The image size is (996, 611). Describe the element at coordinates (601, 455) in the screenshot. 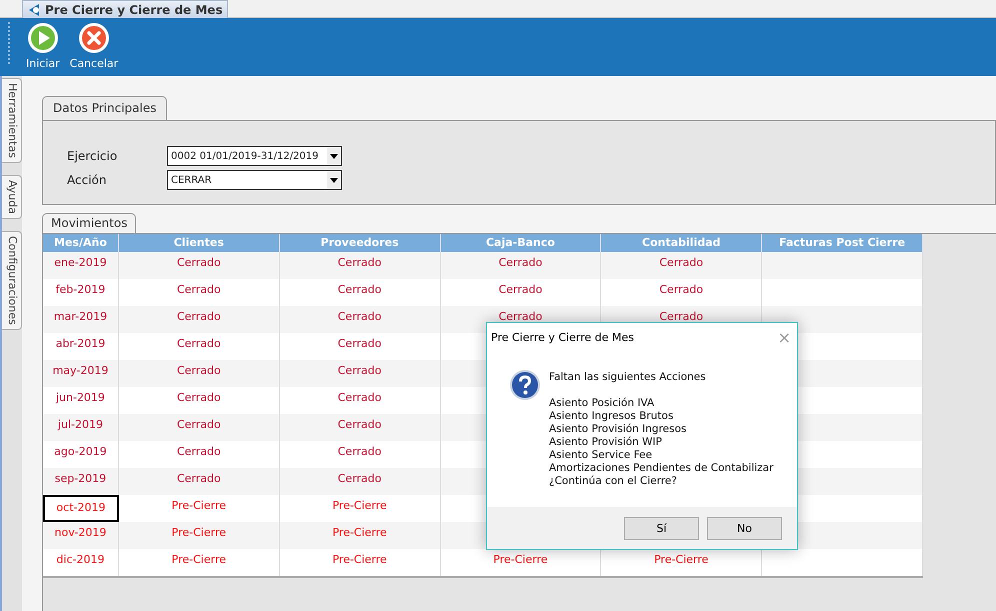

I see `dialog-message: Asiento Service Fee` at that location.